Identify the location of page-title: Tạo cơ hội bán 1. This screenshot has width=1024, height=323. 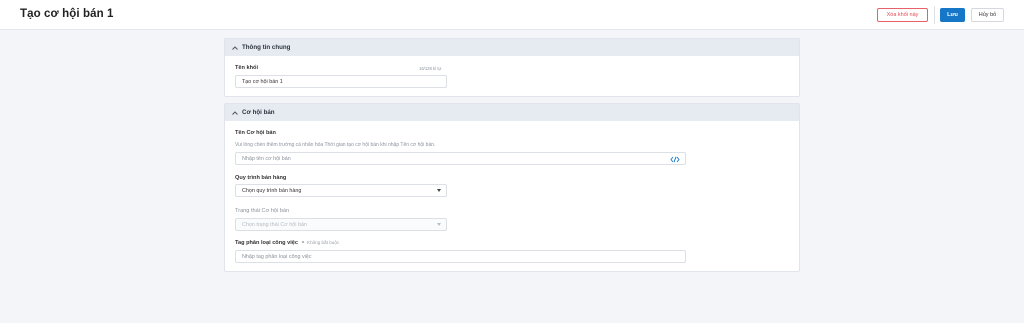
(67, 14).